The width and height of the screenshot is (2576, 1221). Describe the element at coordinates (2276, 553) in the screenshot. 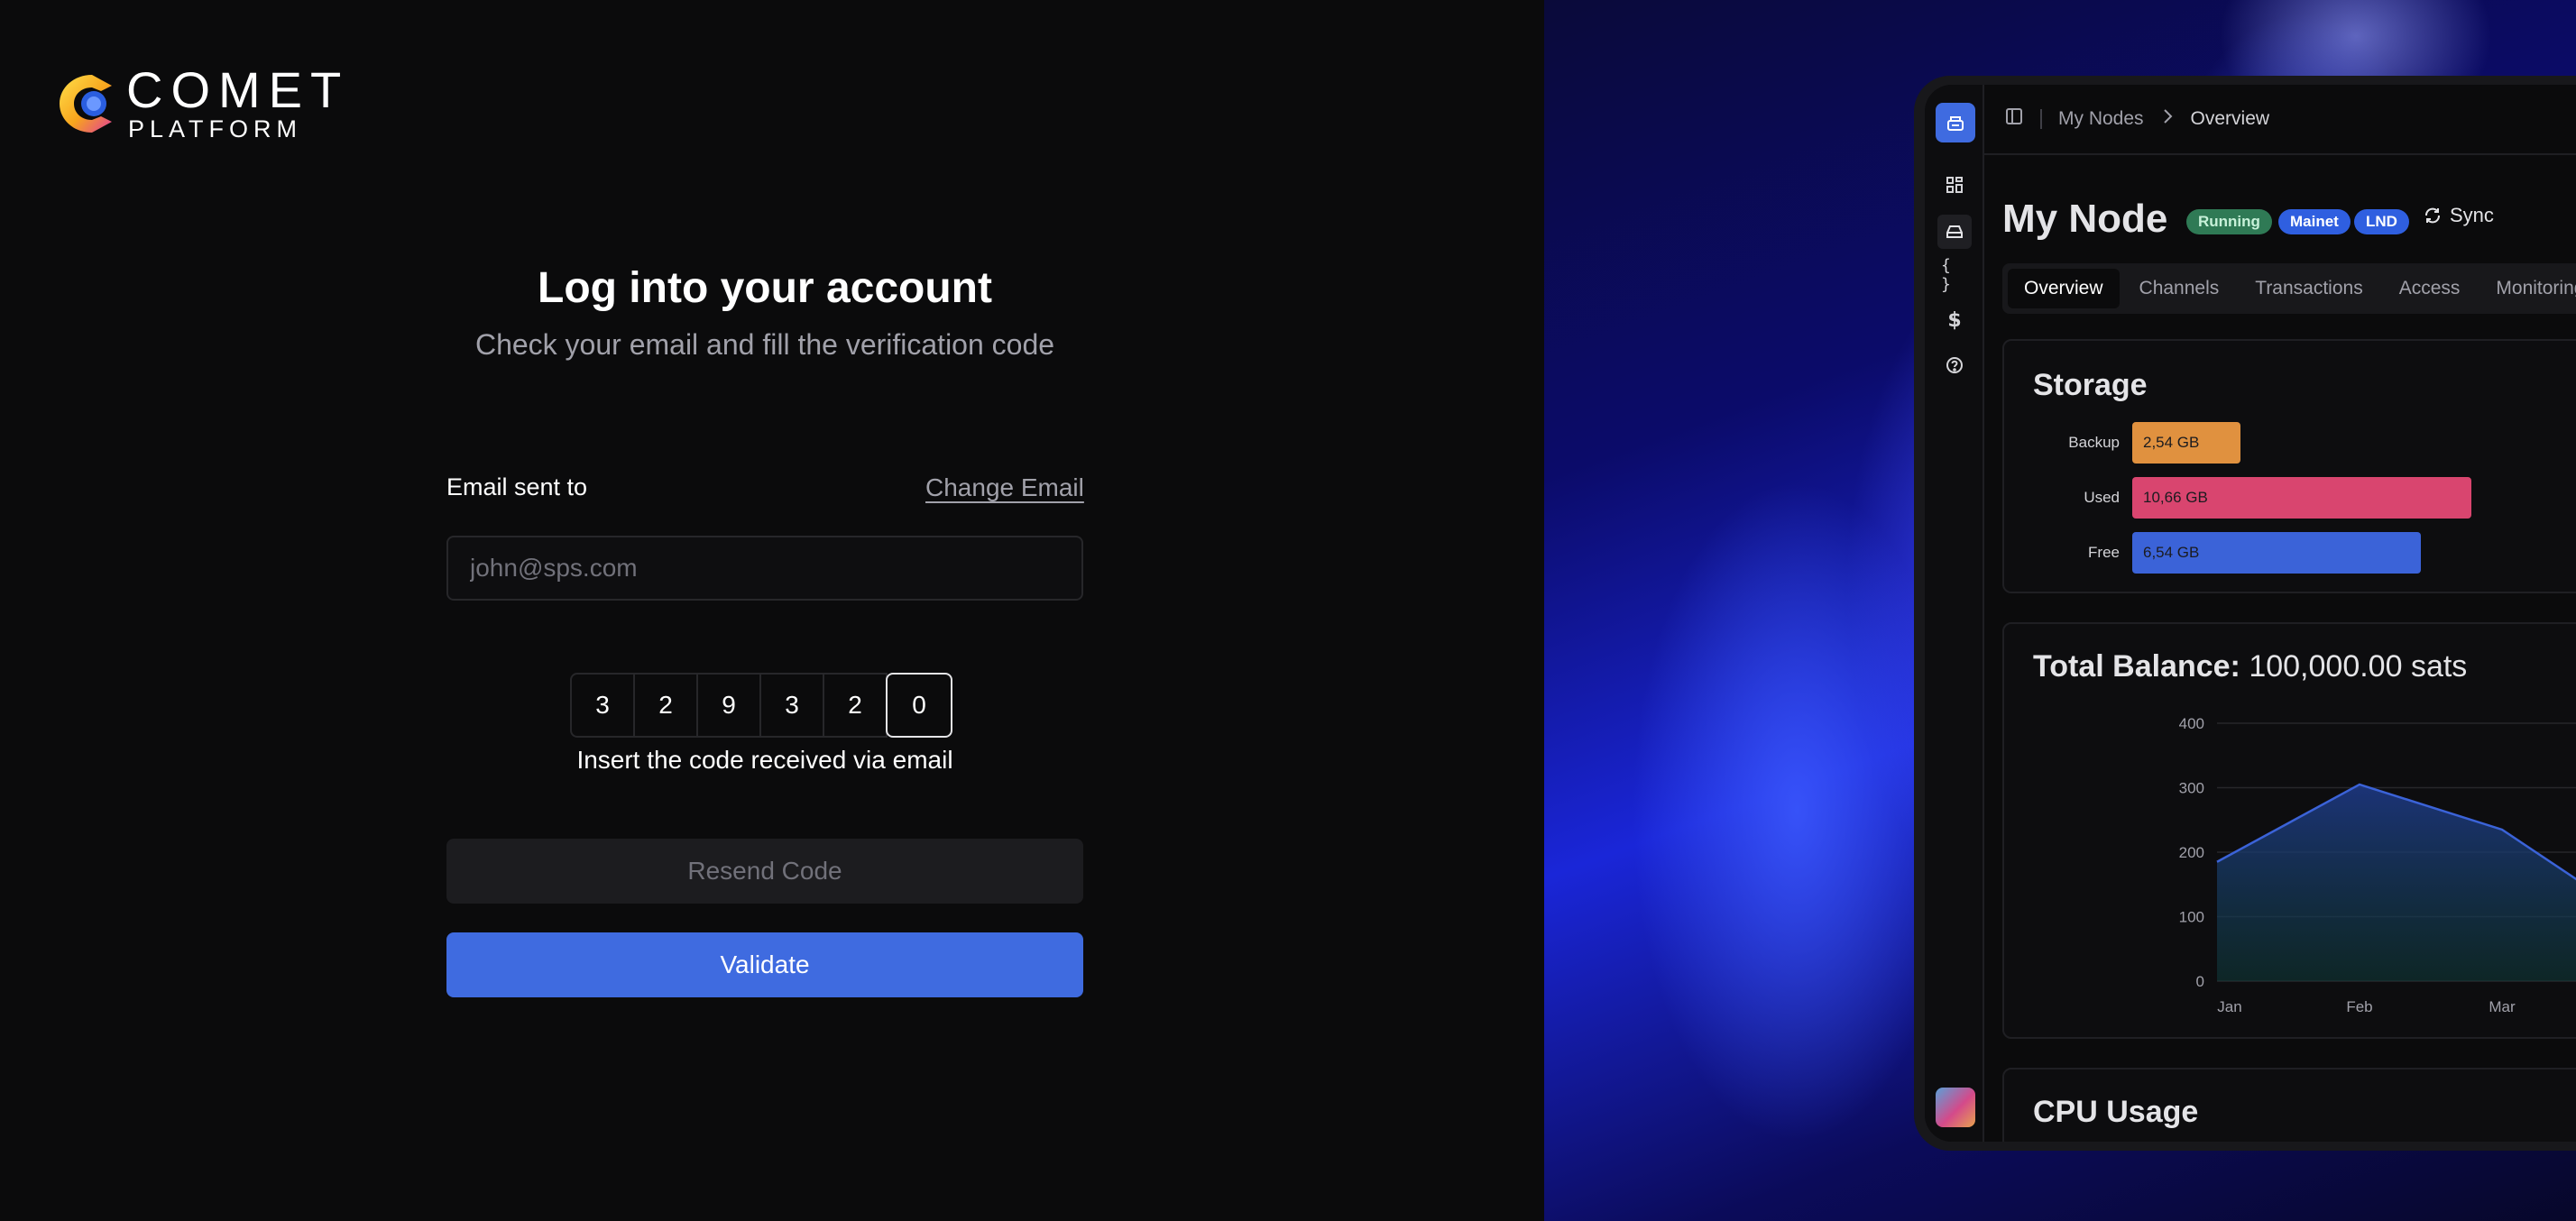

I see `storage-bar-free: 6,54 GB` at that location.